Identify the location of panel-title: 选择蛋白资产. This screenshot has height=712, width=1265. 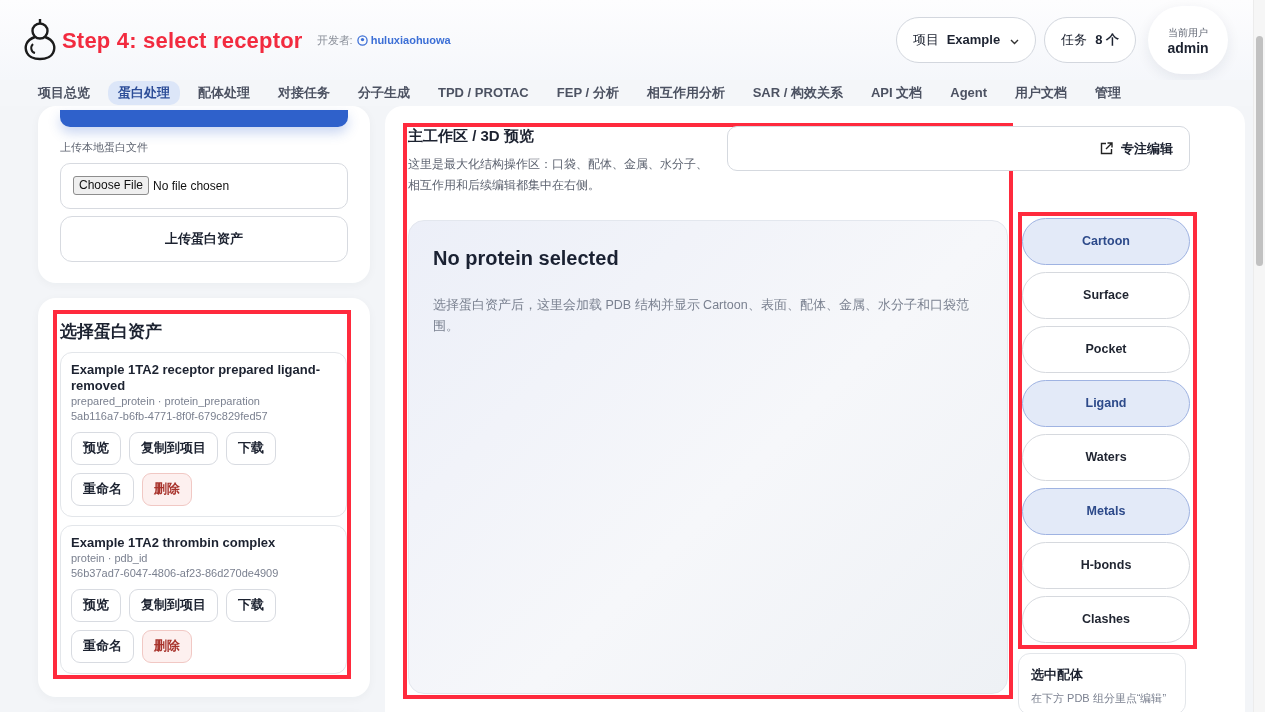
(111, 331).